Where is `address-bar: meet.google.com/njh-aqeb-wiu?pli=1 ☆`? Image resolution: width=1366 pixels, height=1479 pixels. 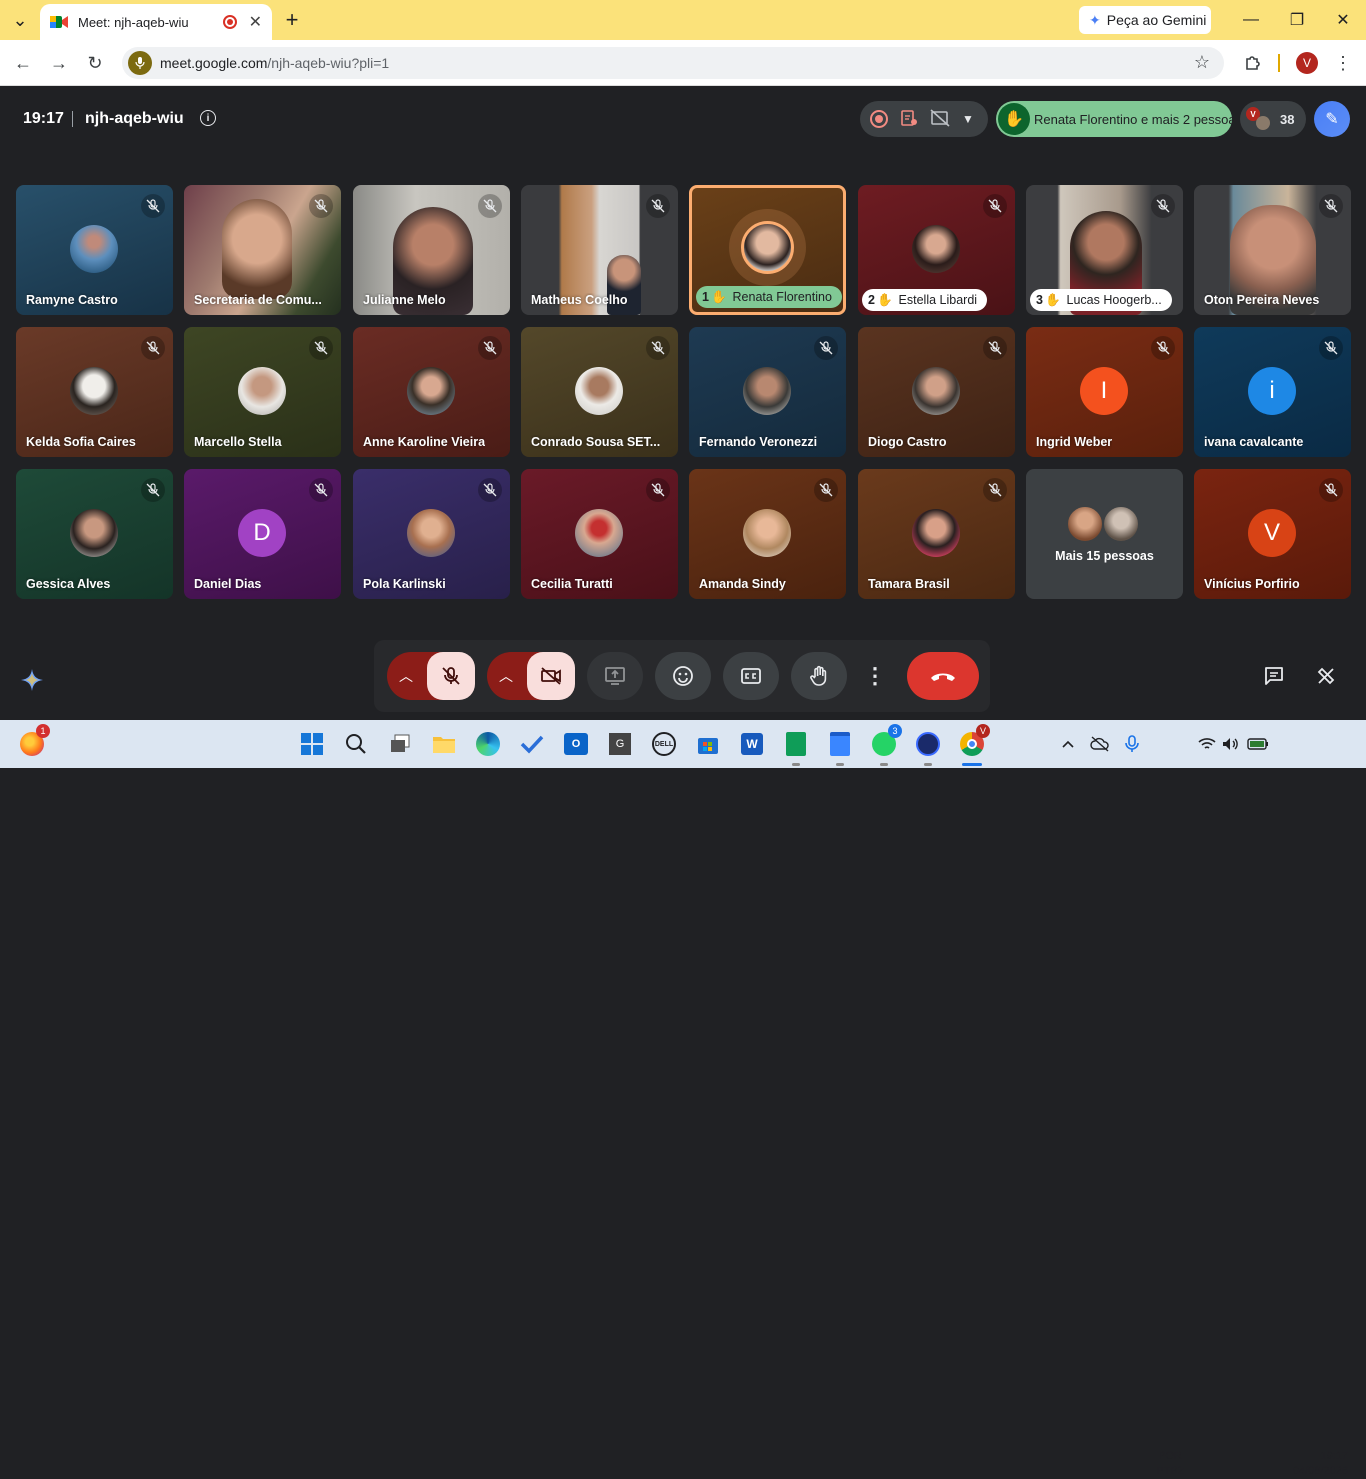 address-bar: meet.google.com/njh-aqeb-wiu?pli=1 ☆ is located at coordinates (673, 63).